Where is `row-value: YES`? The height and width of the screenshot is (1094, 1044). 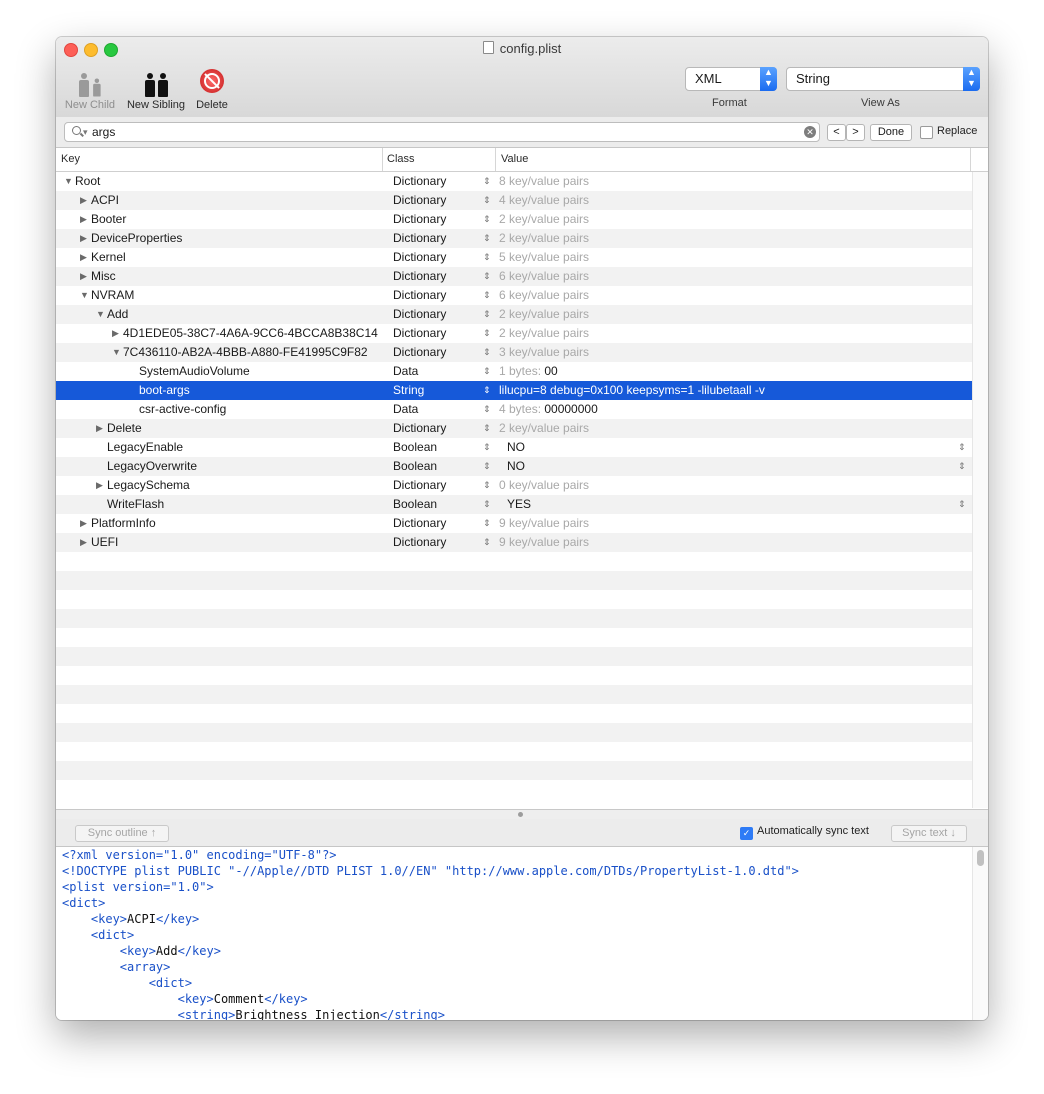
row-value: YES is located at coordinates (519, 504).